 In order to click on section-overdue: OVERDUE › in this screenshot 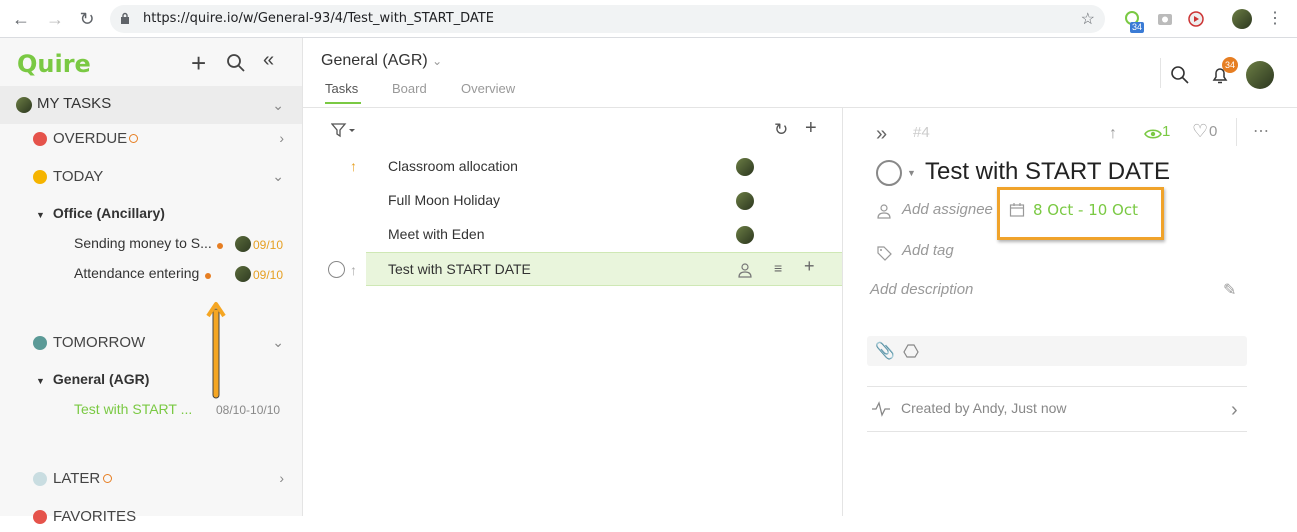, I will do `click(151, 140)`.